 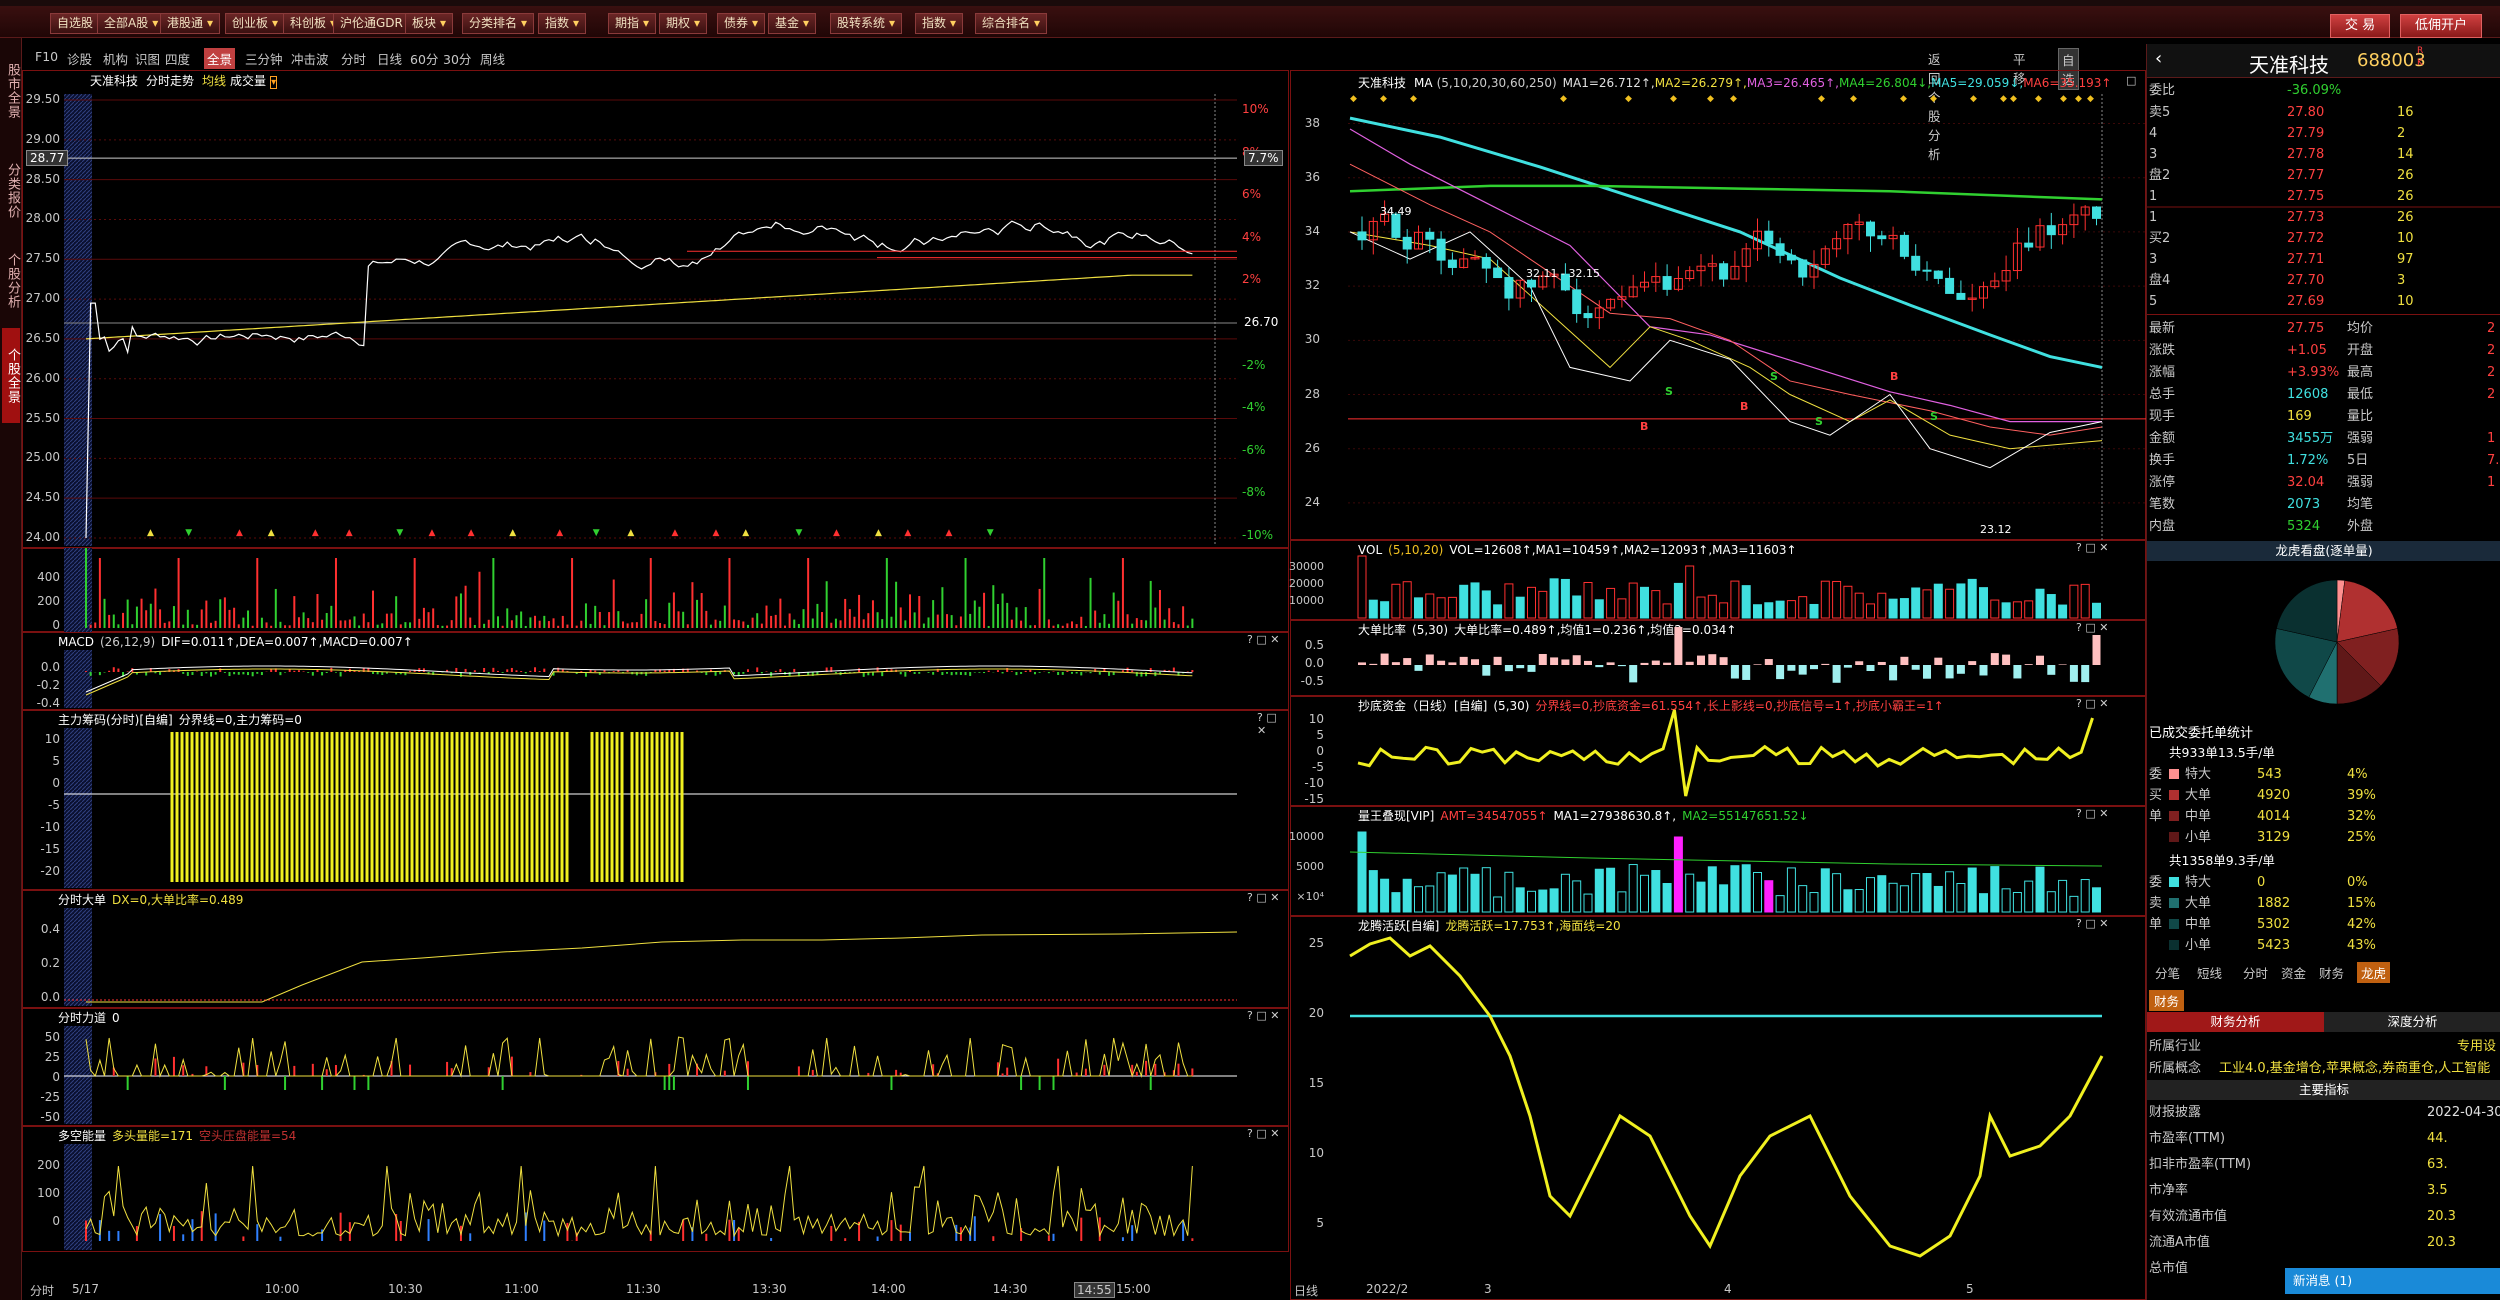 What do you see at coordinates (1306, 1290) in the screenshot?
I see `daily-axis-label: 日线` at bounding box center [1306, 1290].